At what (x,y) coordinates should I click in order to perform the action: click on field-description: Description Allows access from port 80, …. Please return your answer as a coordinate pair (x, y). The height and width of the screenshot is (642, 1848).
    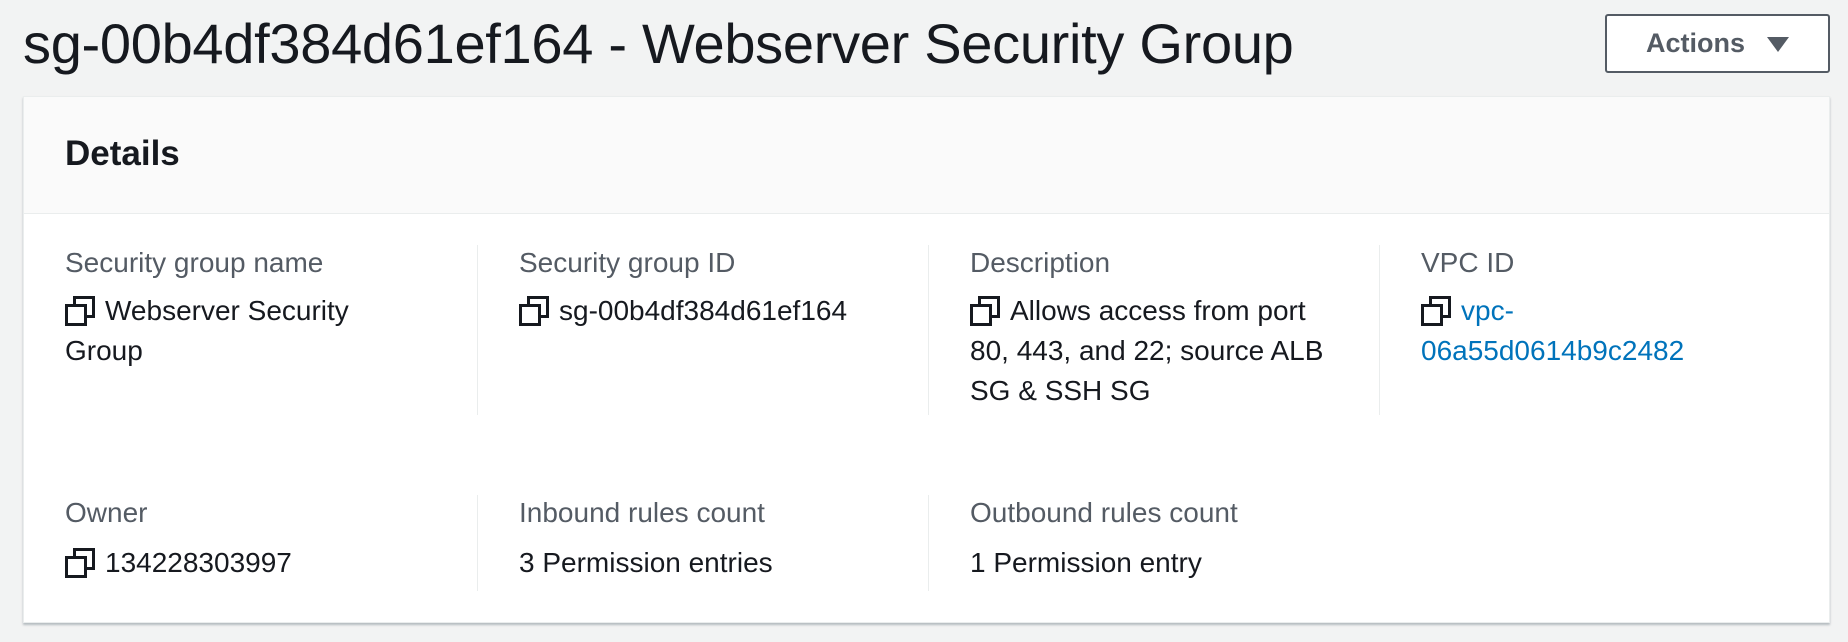
    Looking at the image, I should click on (1153, 330).